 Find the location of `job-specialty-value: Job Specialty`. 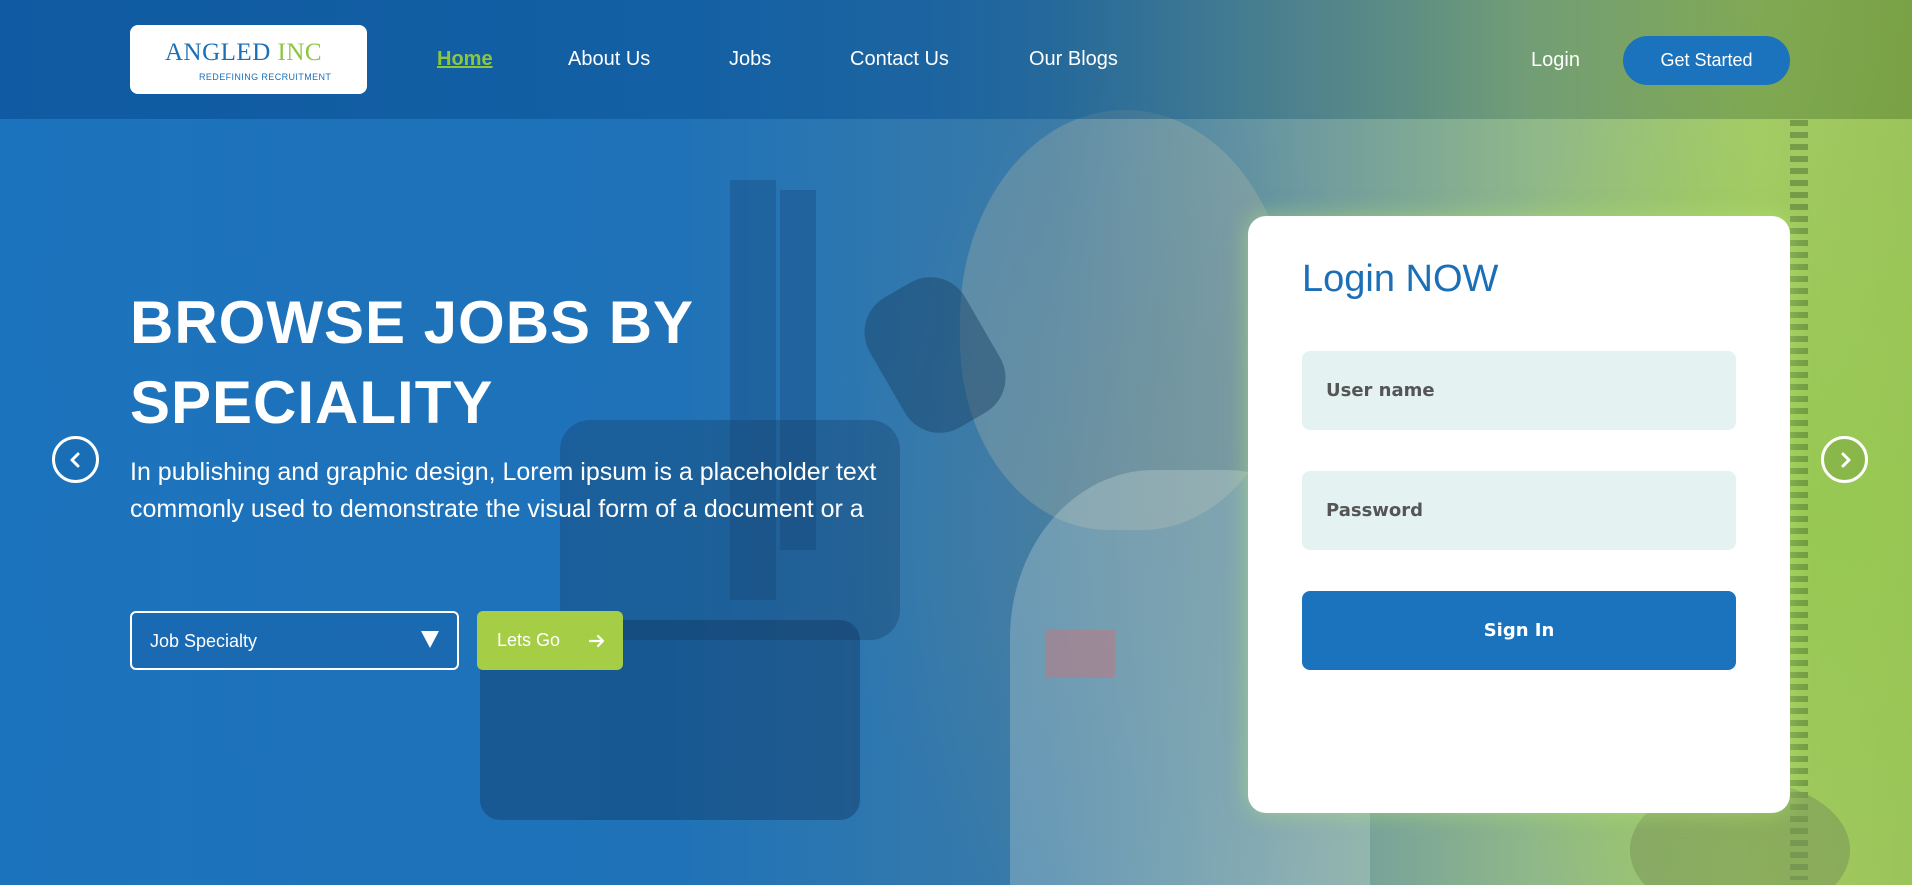

job-specialty-value: Job Specialty is located at coordinates (204, 641).